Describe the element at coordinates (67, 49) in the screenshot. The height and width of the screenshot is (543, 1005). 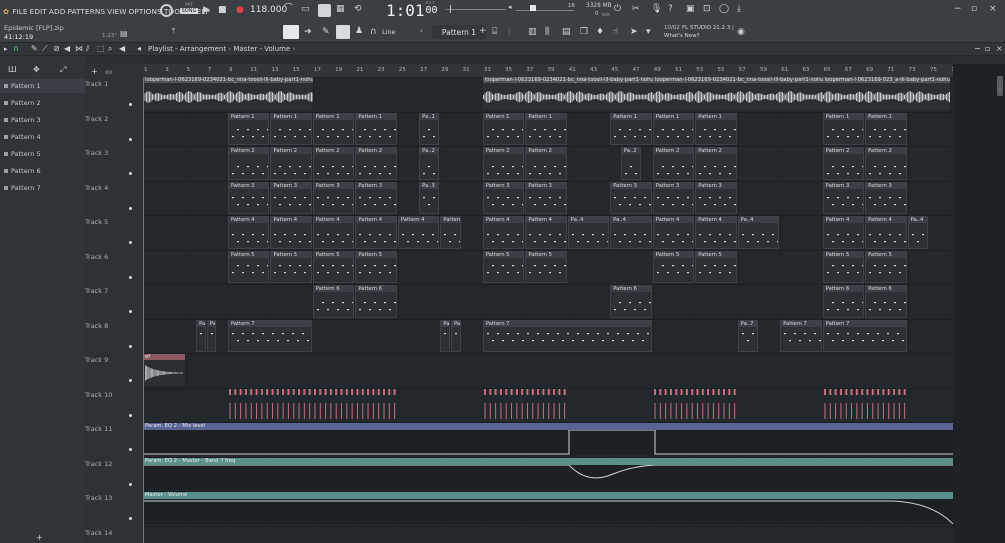
I see `mute-icon: ◀` at that location.